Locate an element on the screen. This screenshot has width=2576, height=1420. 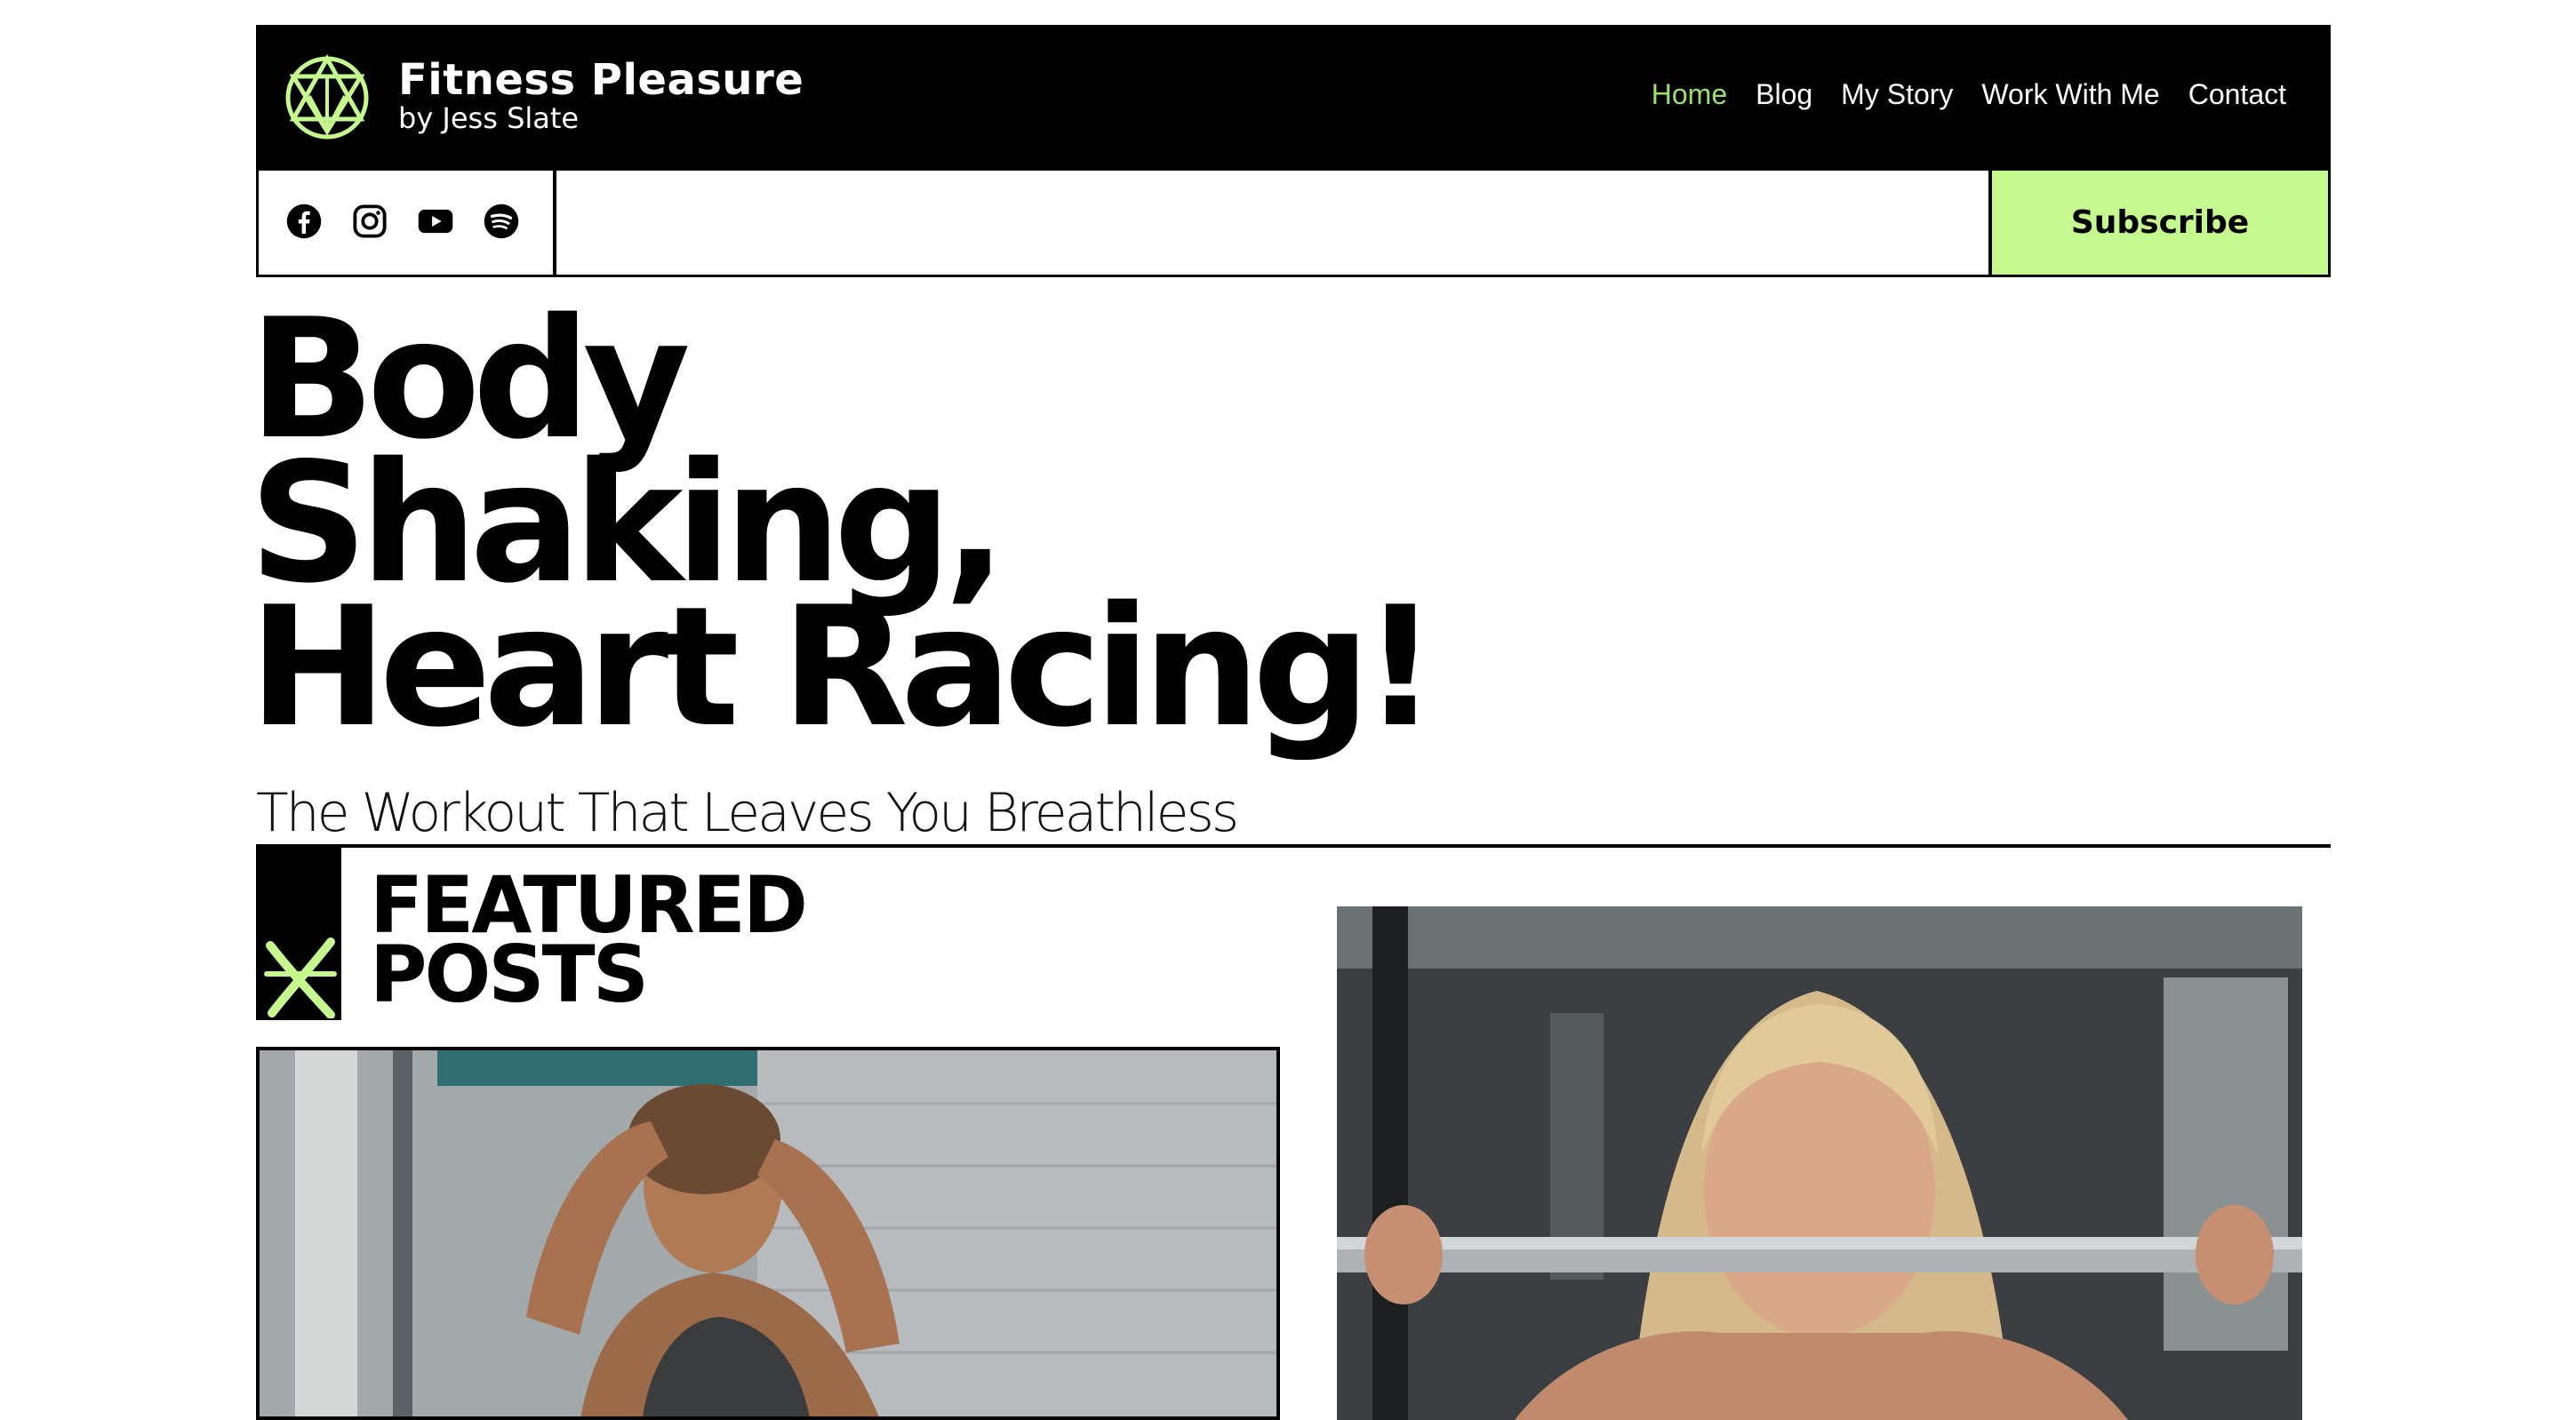
youtube-icon is located at coordinates (435, 221).